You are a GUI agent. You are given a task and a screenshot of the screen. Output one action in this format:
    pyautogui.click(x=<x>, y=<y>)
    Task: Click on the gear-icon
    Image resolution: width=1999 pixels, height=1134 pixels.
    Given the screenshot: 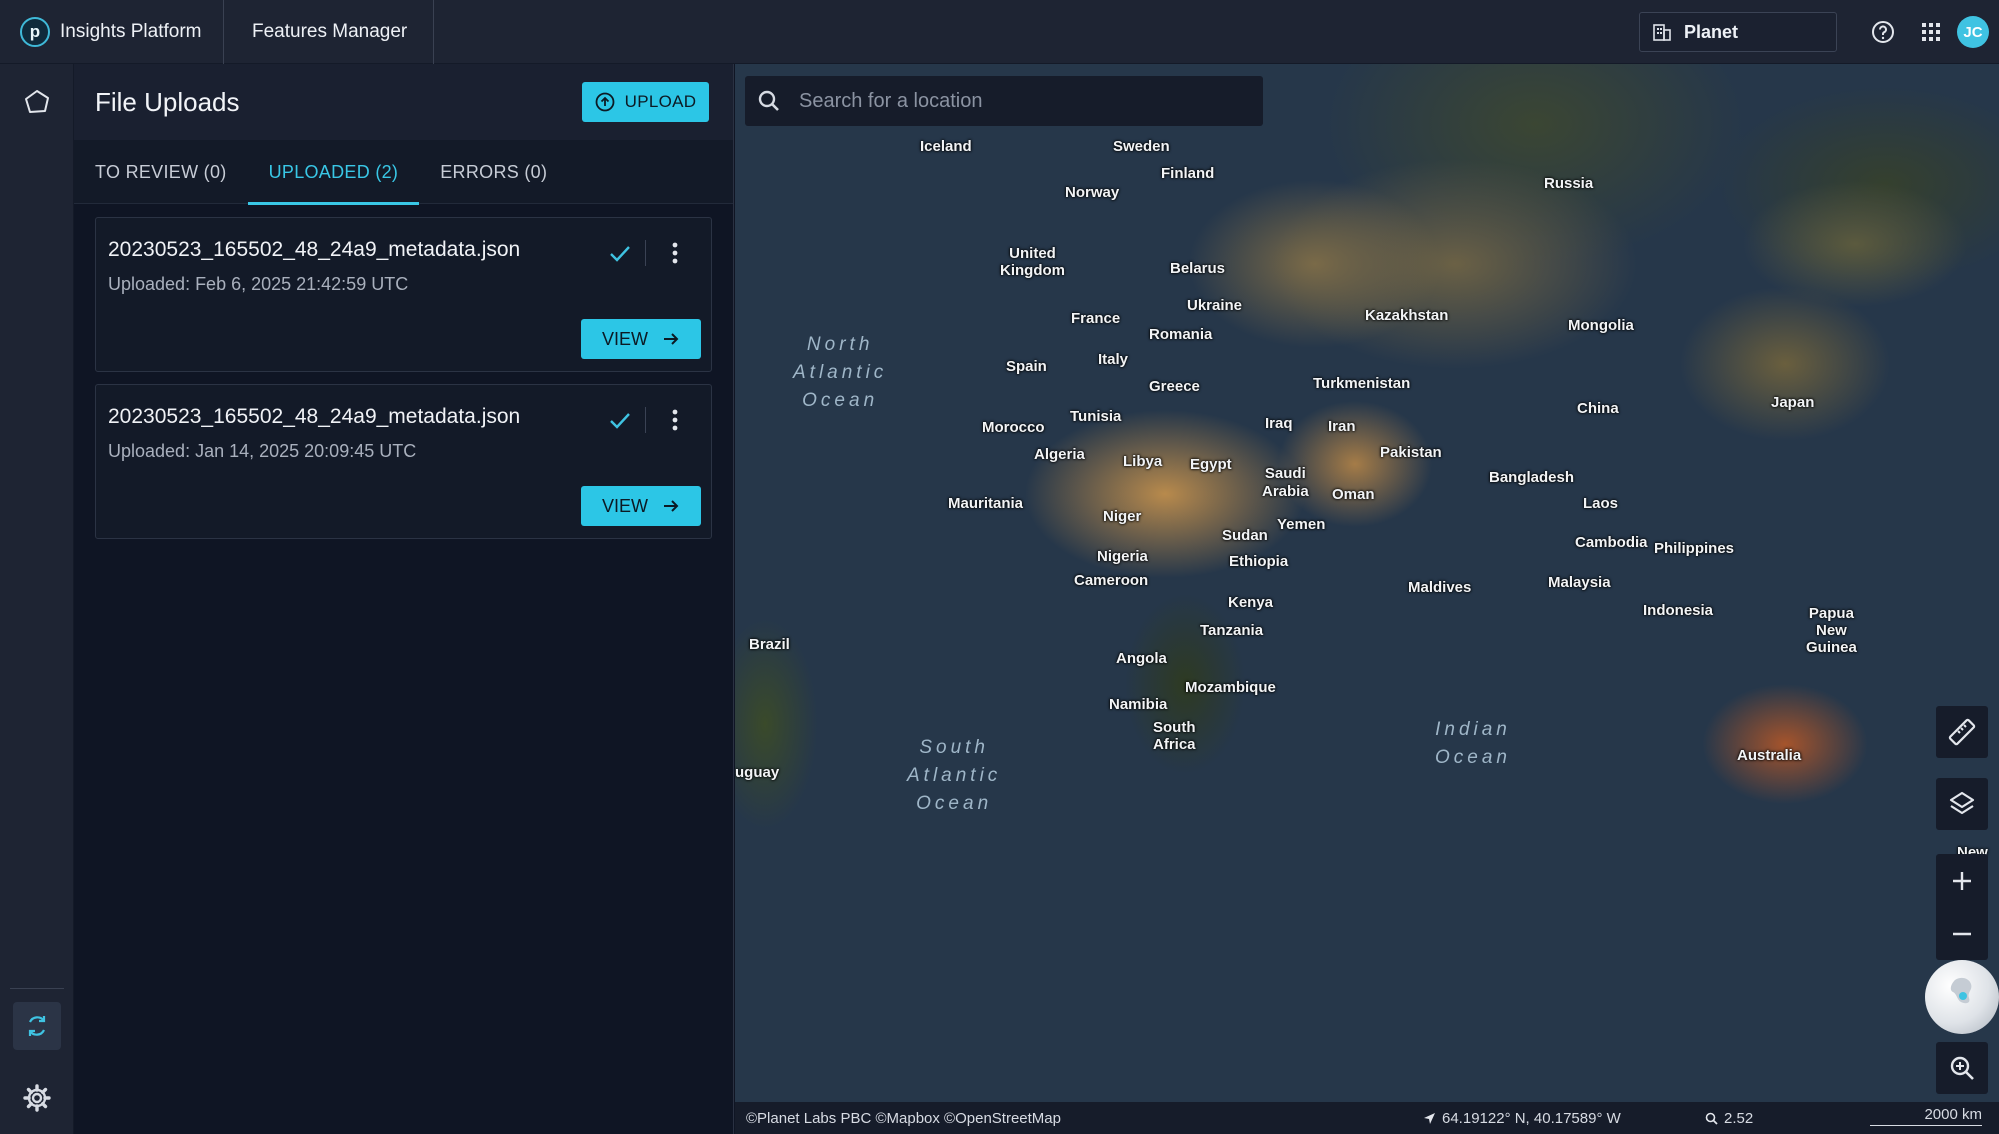 What is the action you would take?
    pyautogui.click(x=37, y=1098)
    